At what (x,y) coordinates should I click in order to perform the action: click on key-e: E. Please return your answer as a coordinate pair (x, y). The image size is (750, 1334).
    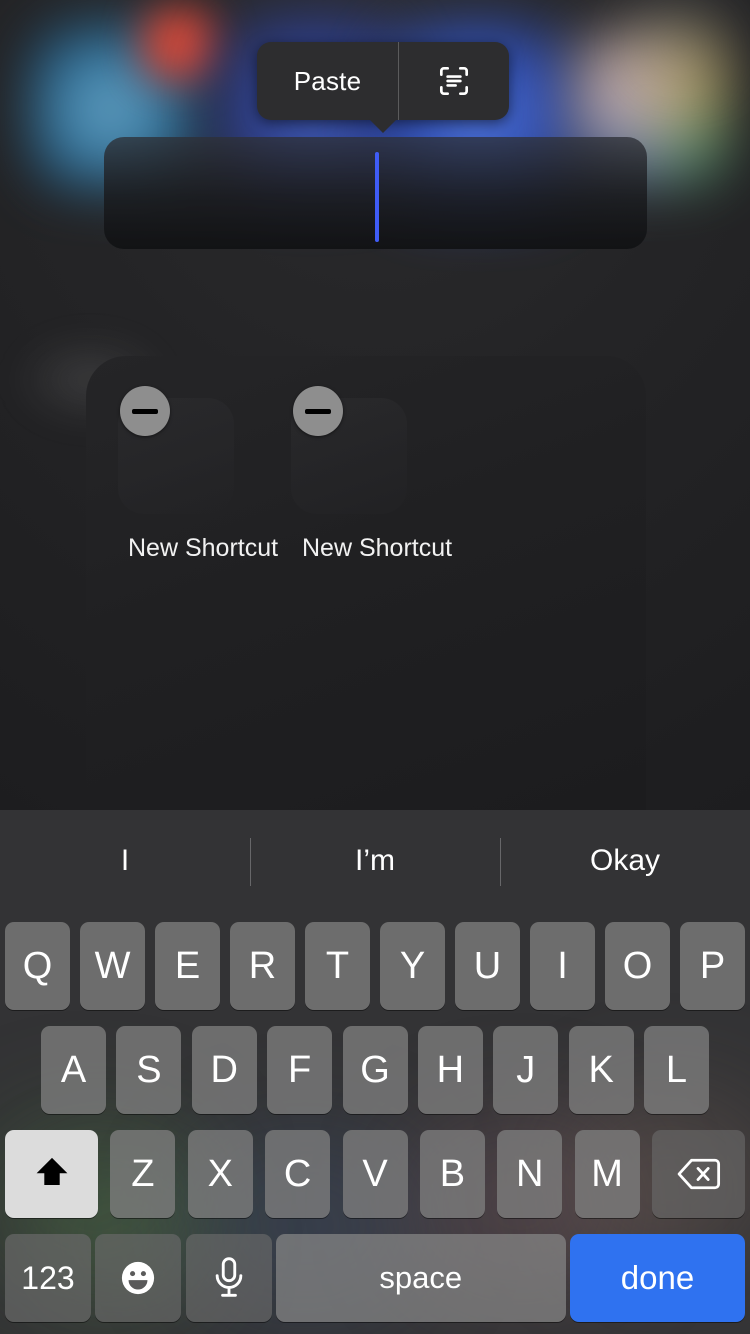
    Looking at the image, I should click on (187, 966).